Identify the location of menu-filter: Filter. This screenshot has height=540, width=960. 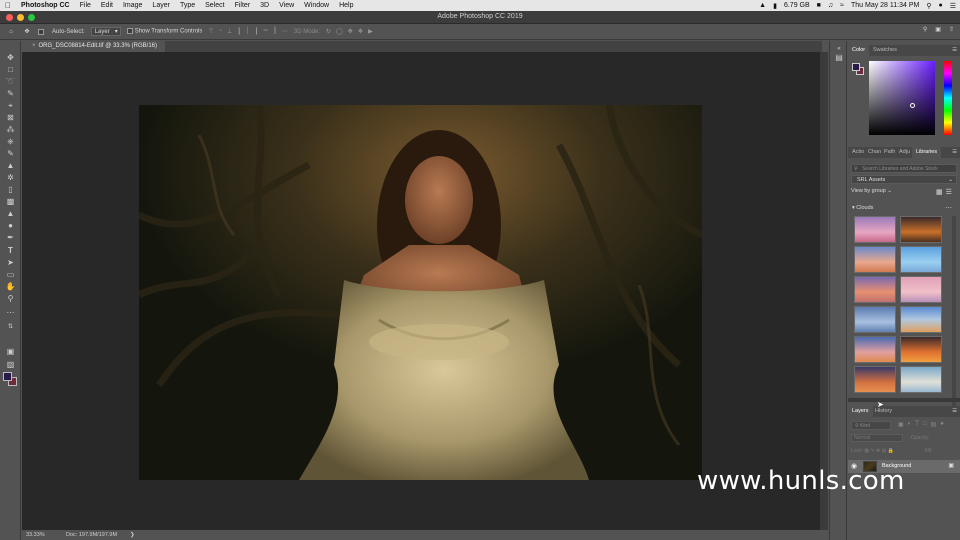
(243, 5).